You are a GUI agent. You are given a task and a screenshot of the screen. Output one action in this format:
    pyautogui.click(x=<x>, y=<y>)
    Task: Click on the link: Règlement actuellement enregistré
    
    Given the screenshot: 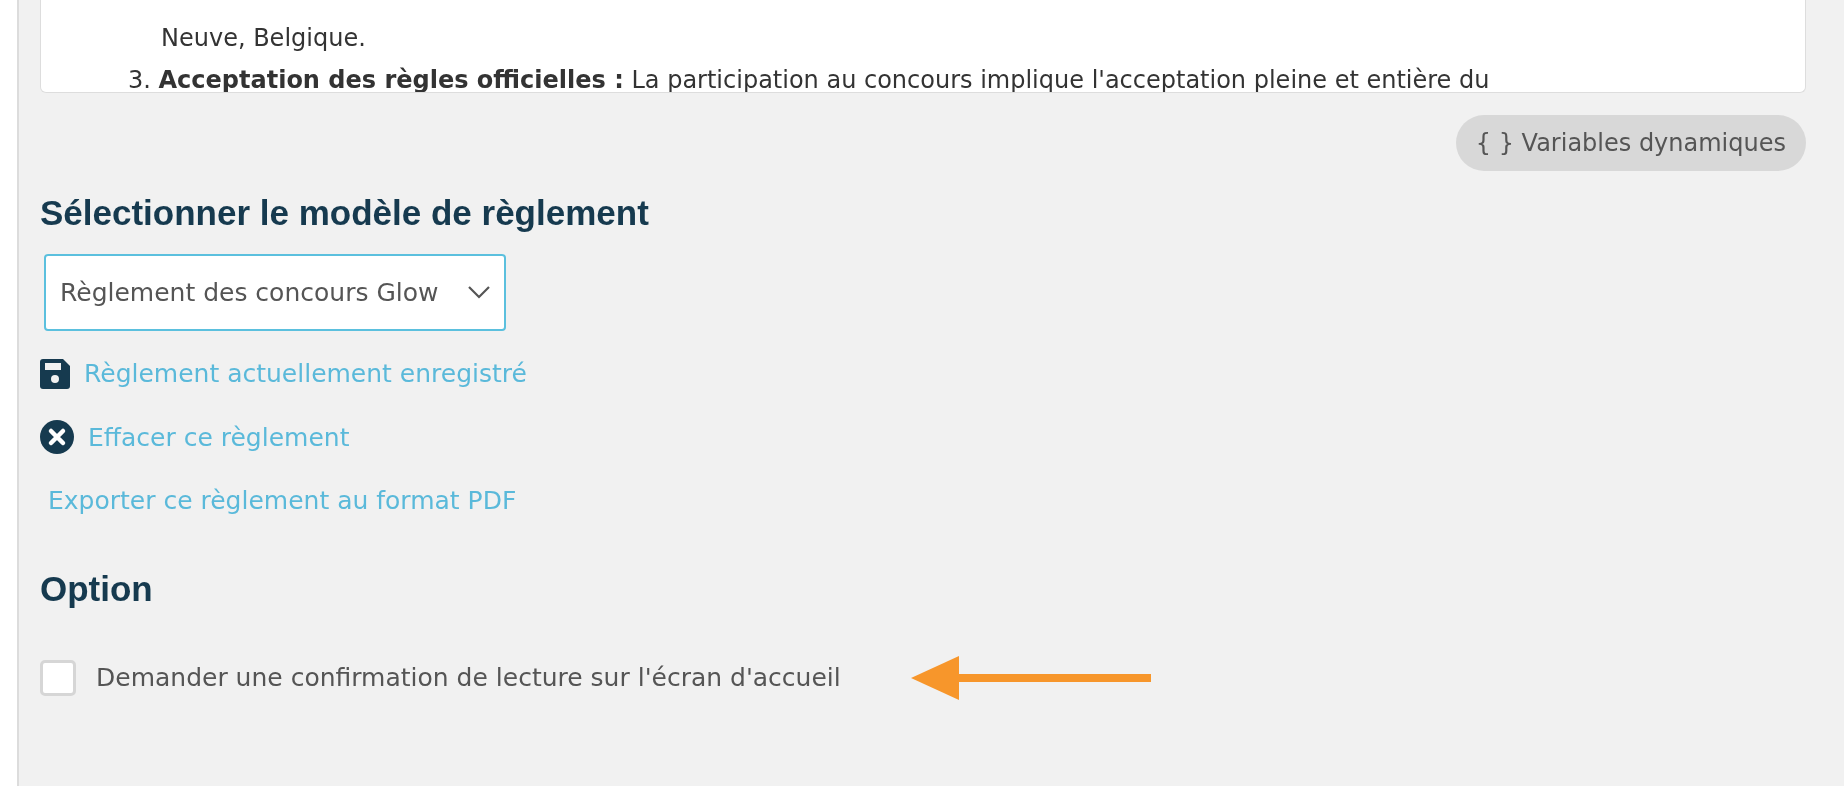 What is the action you would take?
    pyautogui.click(x=305, y=374)
    